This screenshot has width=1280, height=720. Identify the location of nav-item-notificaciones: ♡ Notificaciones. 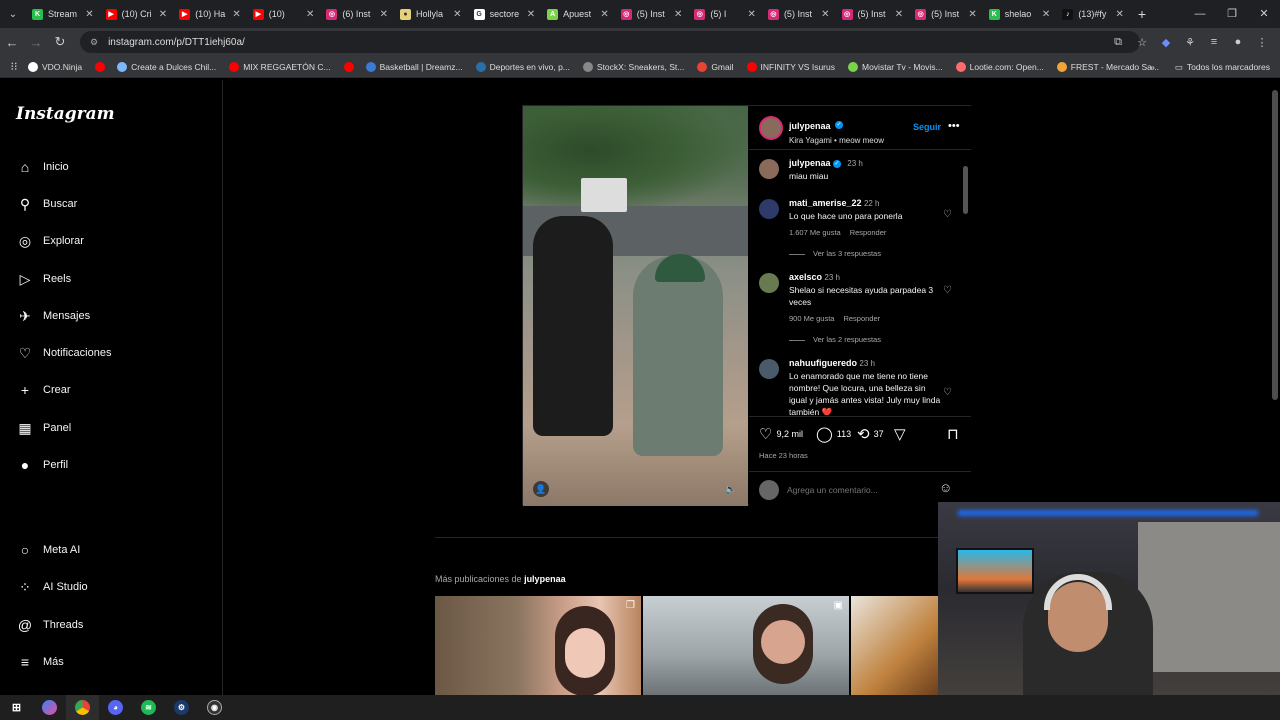
(64, 353).